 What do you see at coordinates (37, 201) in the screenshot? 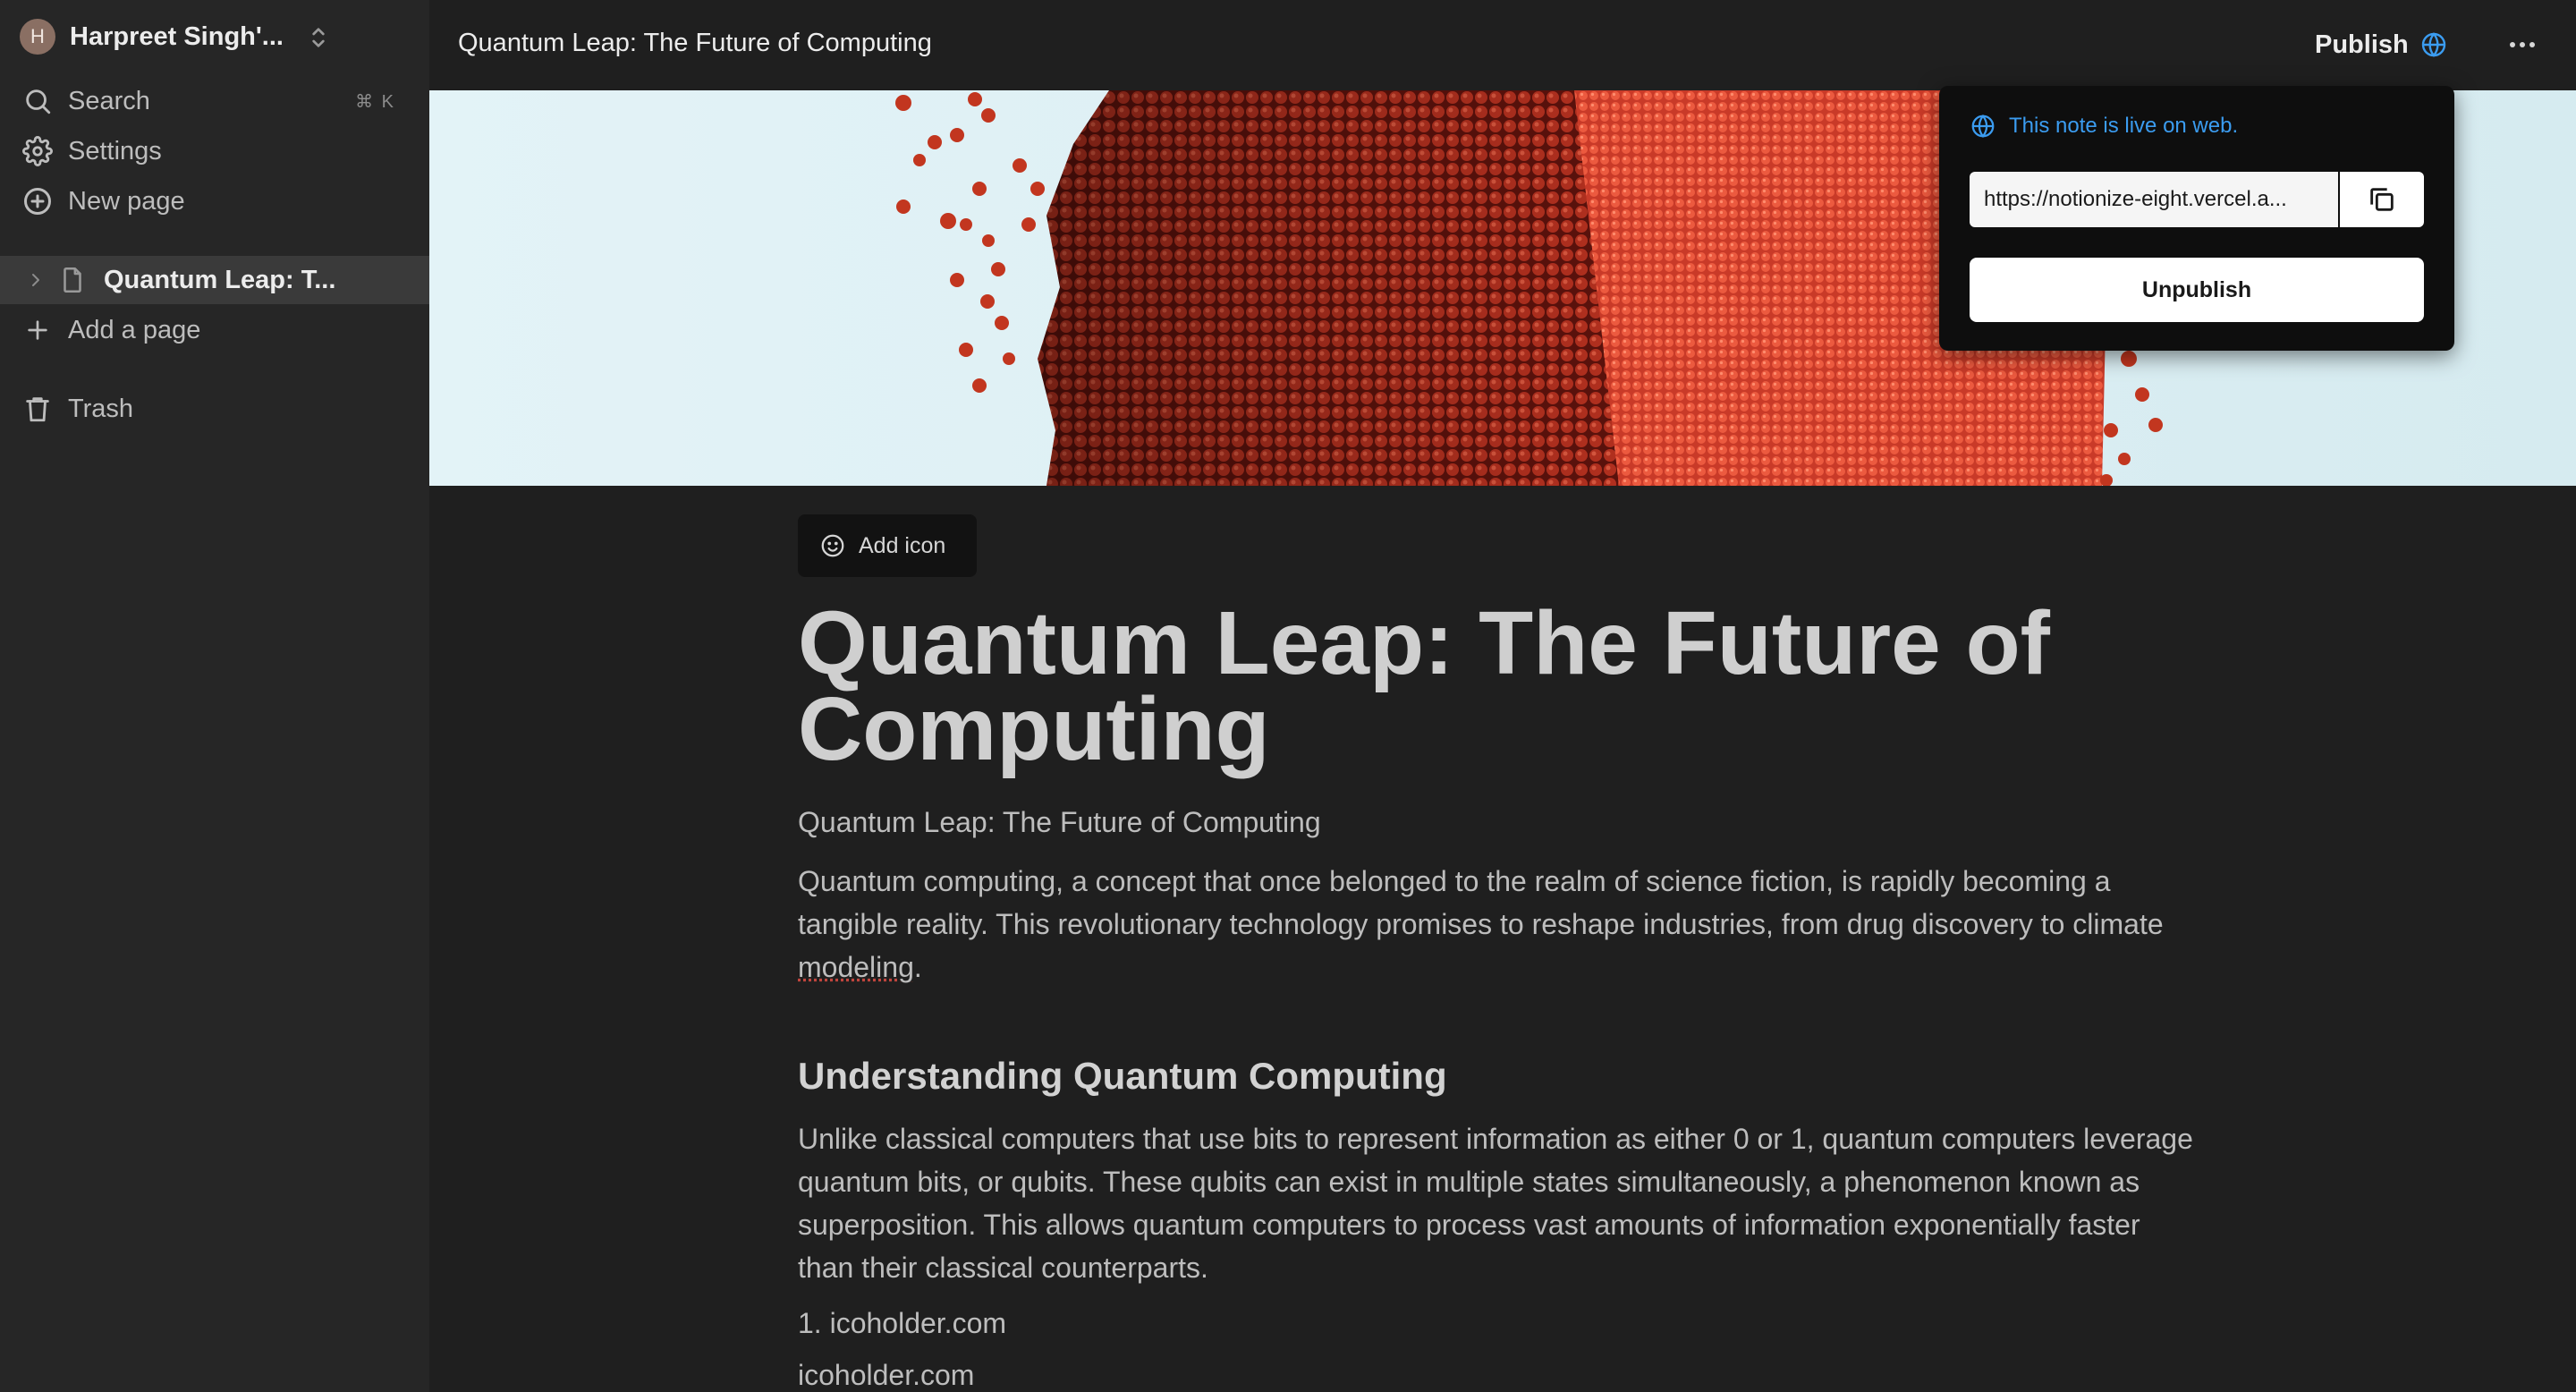
I see `plus-circle-icon` at bounding box center [37, 201].